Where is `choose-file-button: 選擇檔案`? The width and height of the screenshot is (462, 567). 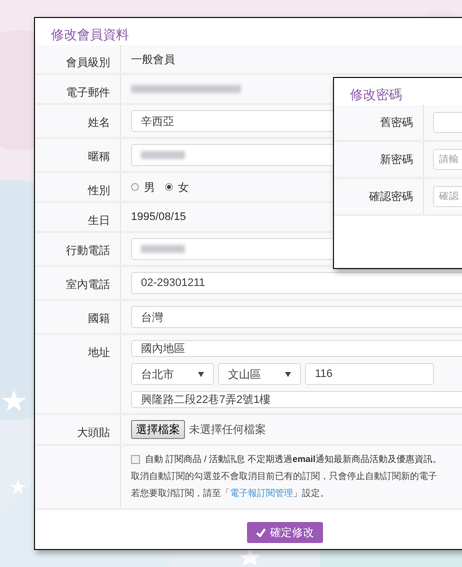 choose-file-button: 選擇檔案 is located at coordinates (158, 429).